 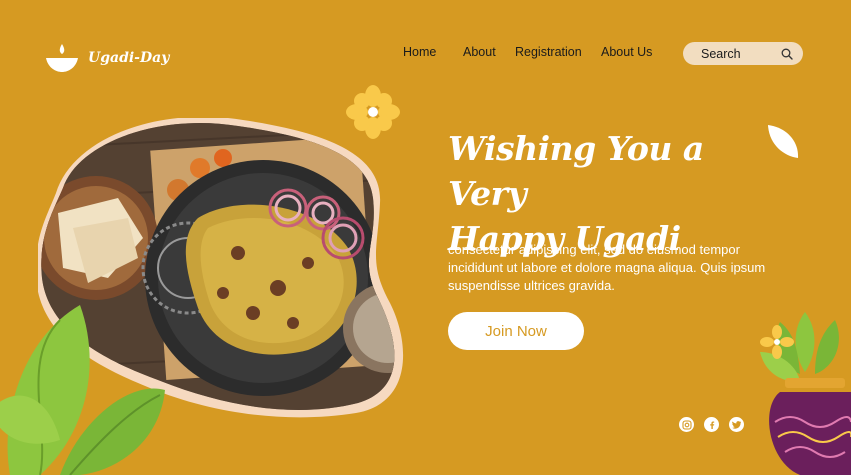 I want to click on facebook-icon, so click(x=711, y=424).